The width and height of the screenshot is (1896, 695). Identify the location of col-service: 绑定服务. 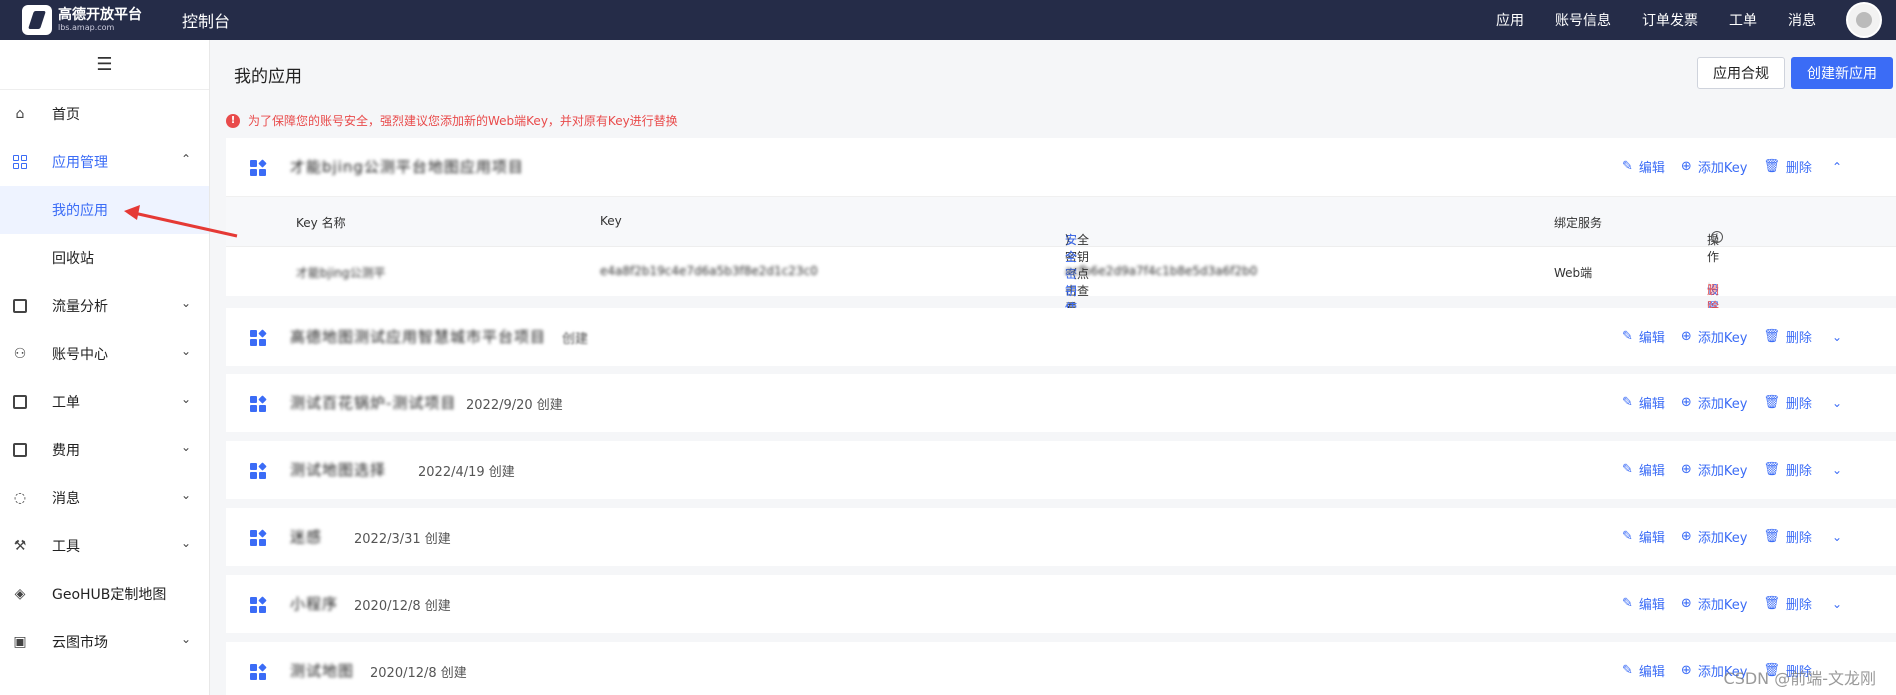
(1578, 223).